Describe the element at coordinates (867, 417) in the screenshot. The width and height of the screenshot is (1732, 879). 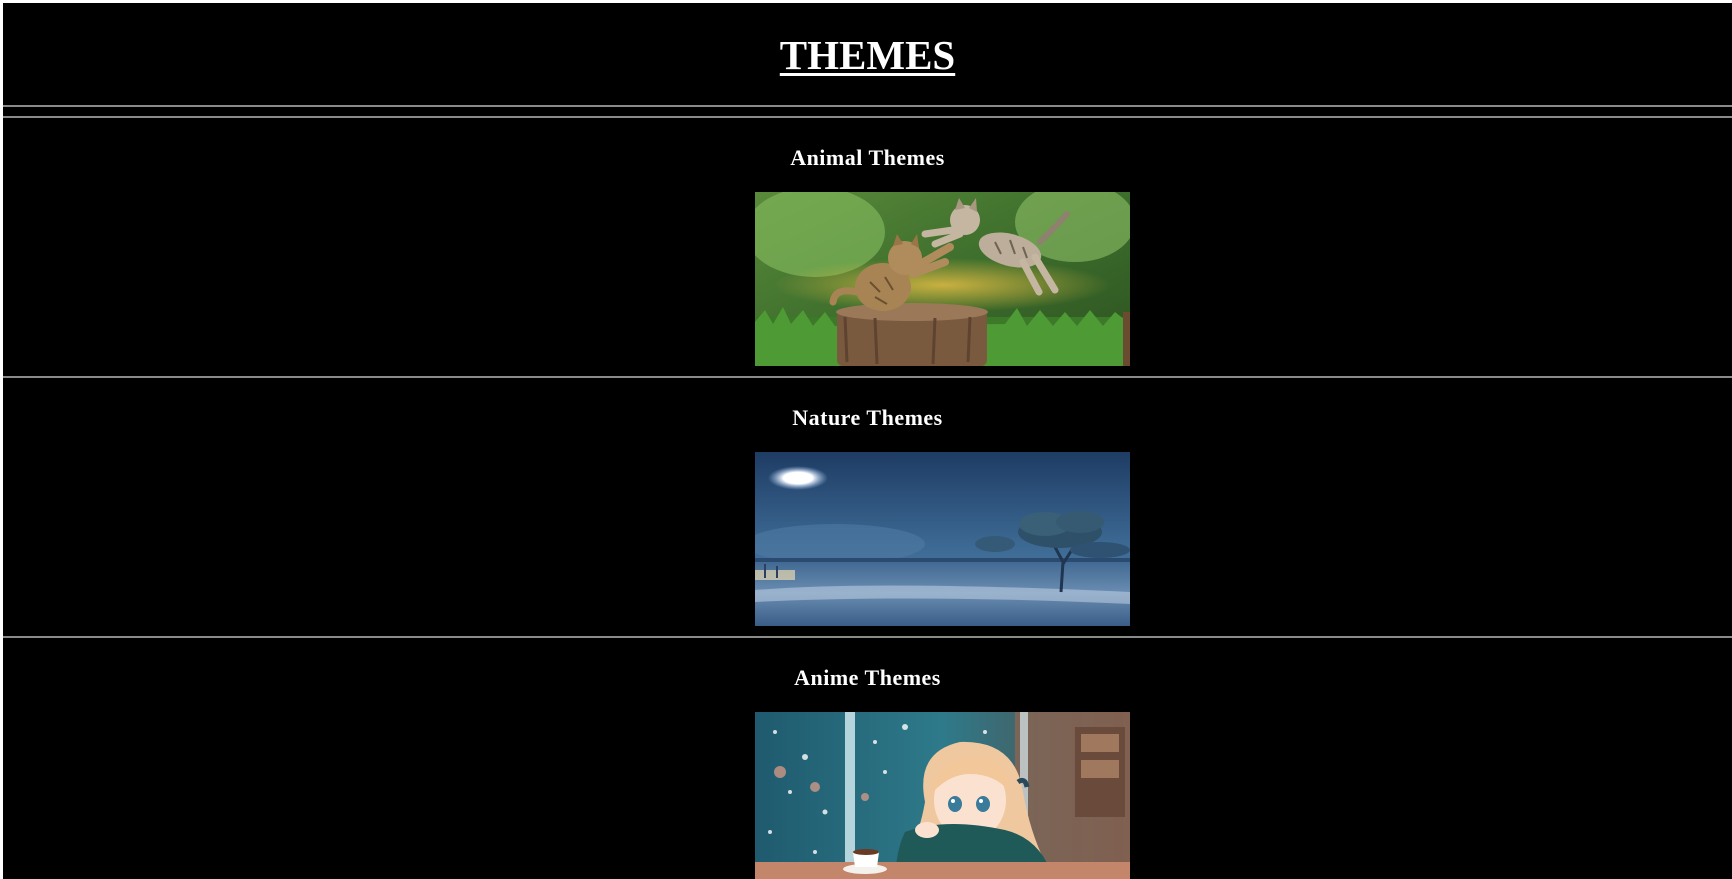
I see `section-heading-nature: Nature Themes` at that location.